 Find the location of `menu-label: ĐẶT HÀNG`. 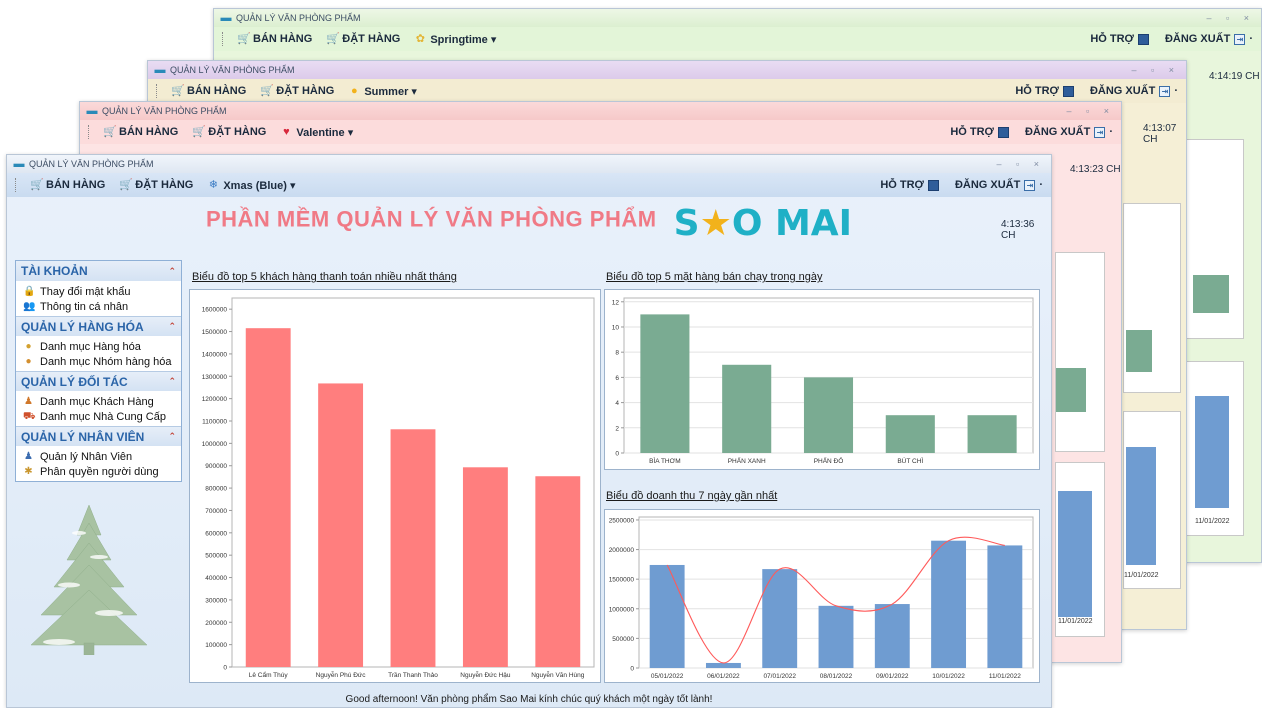

menu-label: ĐẶT HÀNG is located at coordinates (164, 185).